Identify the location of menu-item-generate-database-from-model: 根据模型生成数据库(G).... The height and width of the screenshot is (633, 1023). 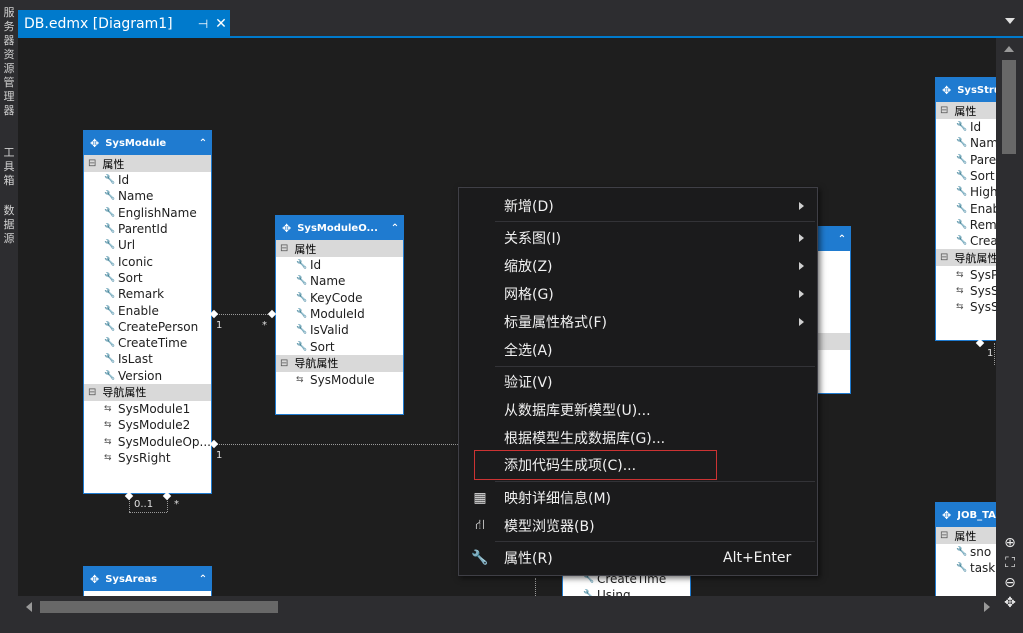
(638, 438).